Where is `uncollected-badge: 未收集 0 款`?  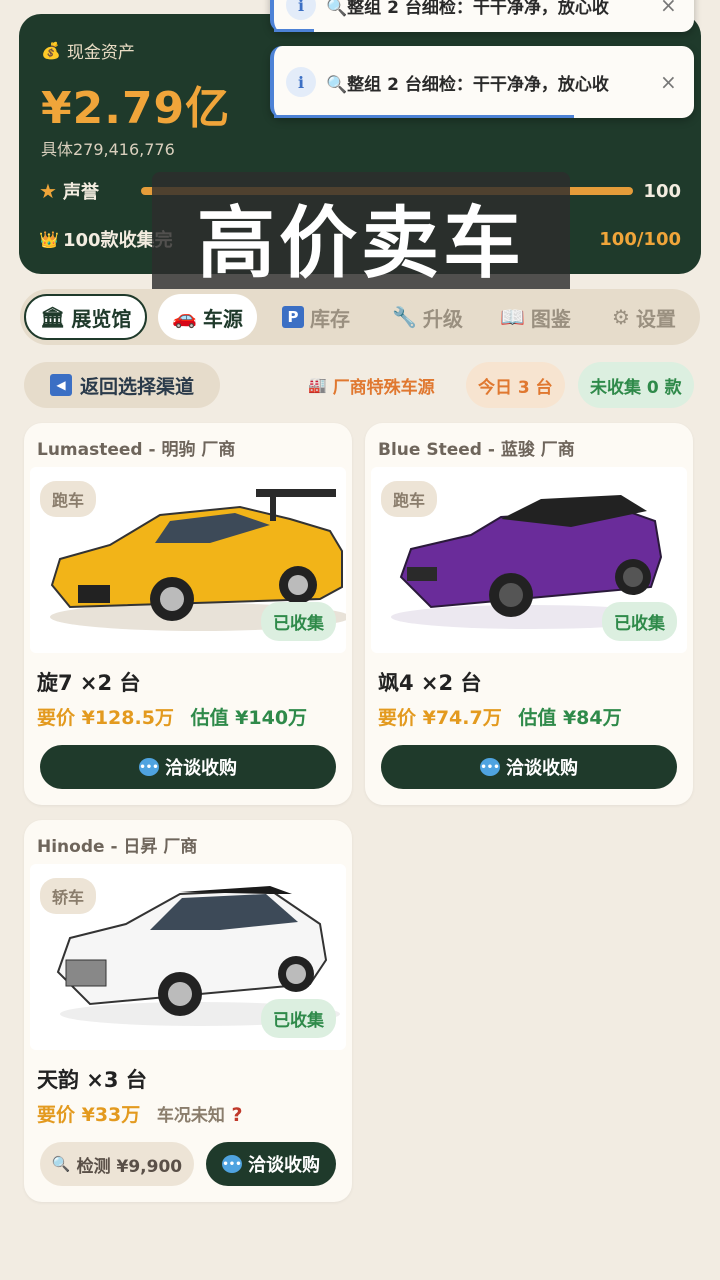
uncollected-badge: 未收集 0 款 is located at coordinates (636, 385).